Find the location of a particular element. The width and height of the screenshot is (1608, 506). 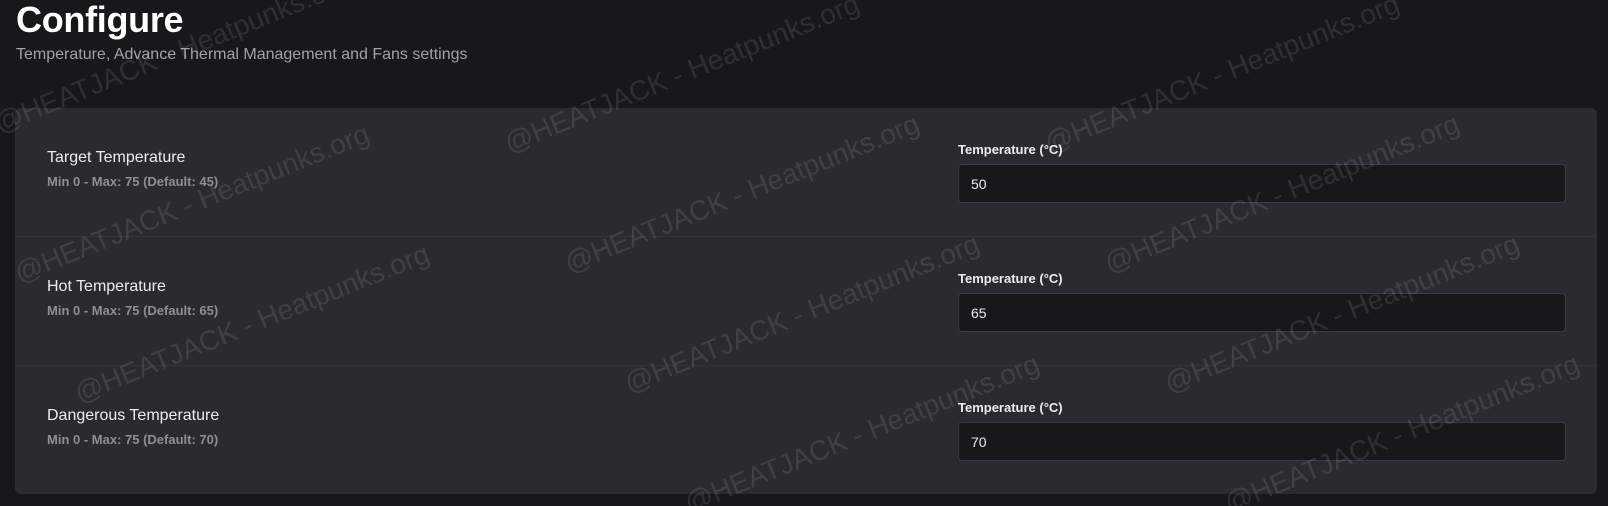

dangerous-temperature-input is located at coordinates (1262, 441).